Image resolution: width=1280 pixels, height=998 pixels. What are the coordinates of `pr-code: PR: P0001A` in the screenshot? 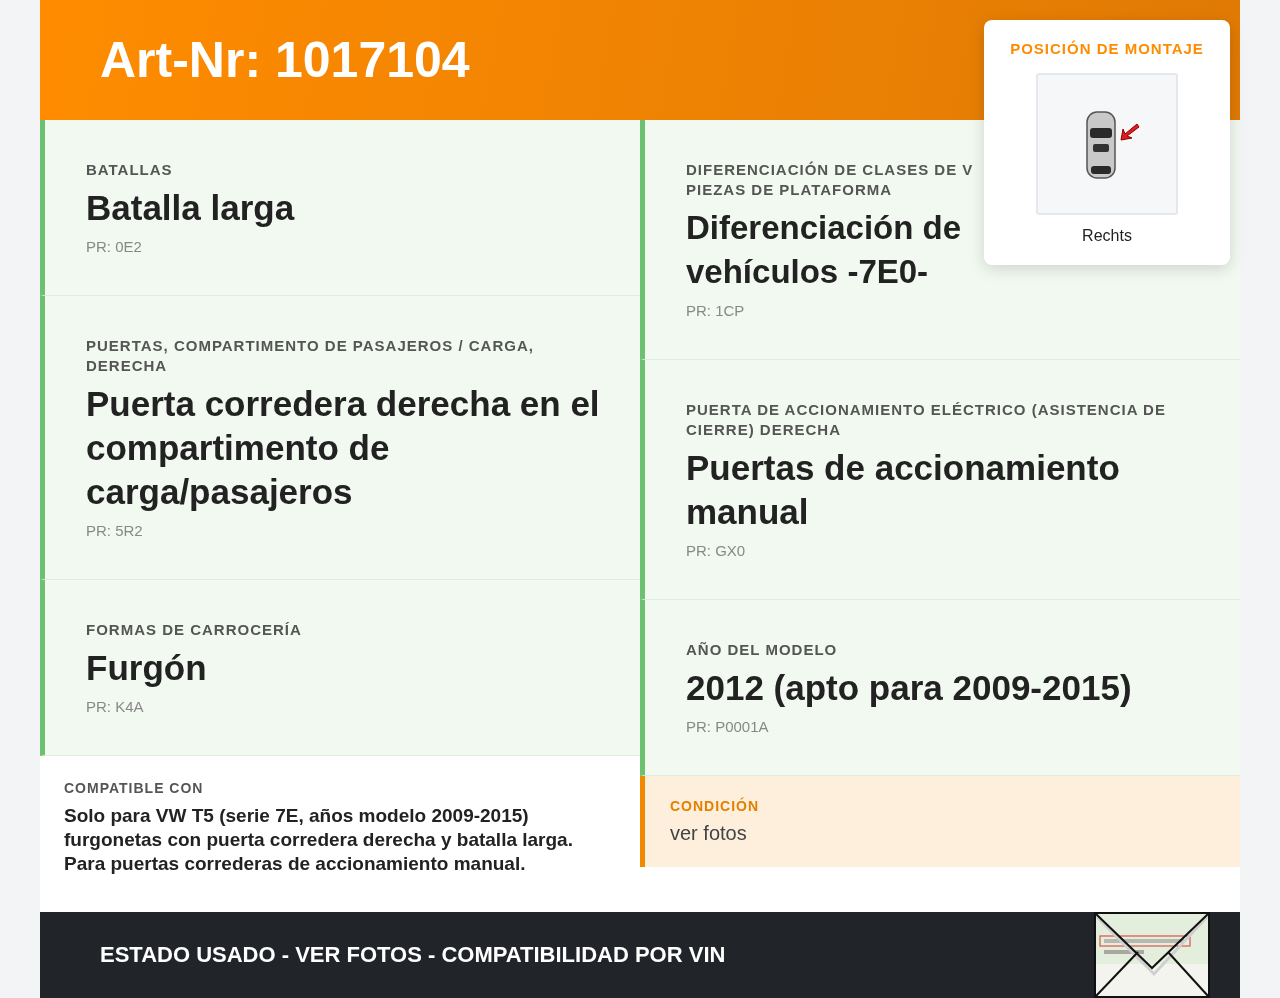 It's located at (728, 726).